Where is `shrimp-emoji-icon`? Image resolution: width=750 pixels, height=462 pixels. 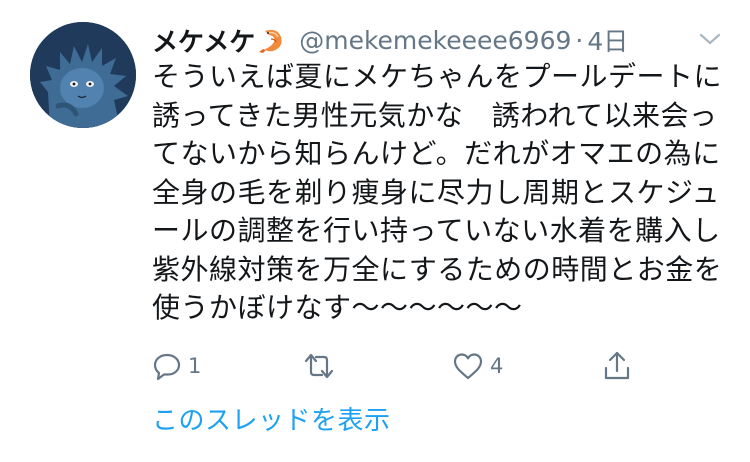
shrimp-emoji-icon is located at coordinates (272, 40).